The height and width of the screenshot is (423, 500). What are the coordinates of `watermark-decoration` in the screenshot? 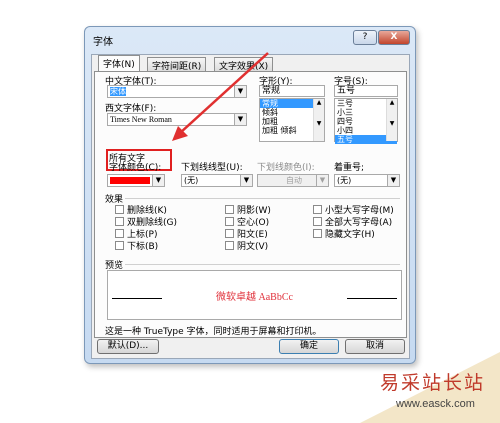 It's located at (430, 387).